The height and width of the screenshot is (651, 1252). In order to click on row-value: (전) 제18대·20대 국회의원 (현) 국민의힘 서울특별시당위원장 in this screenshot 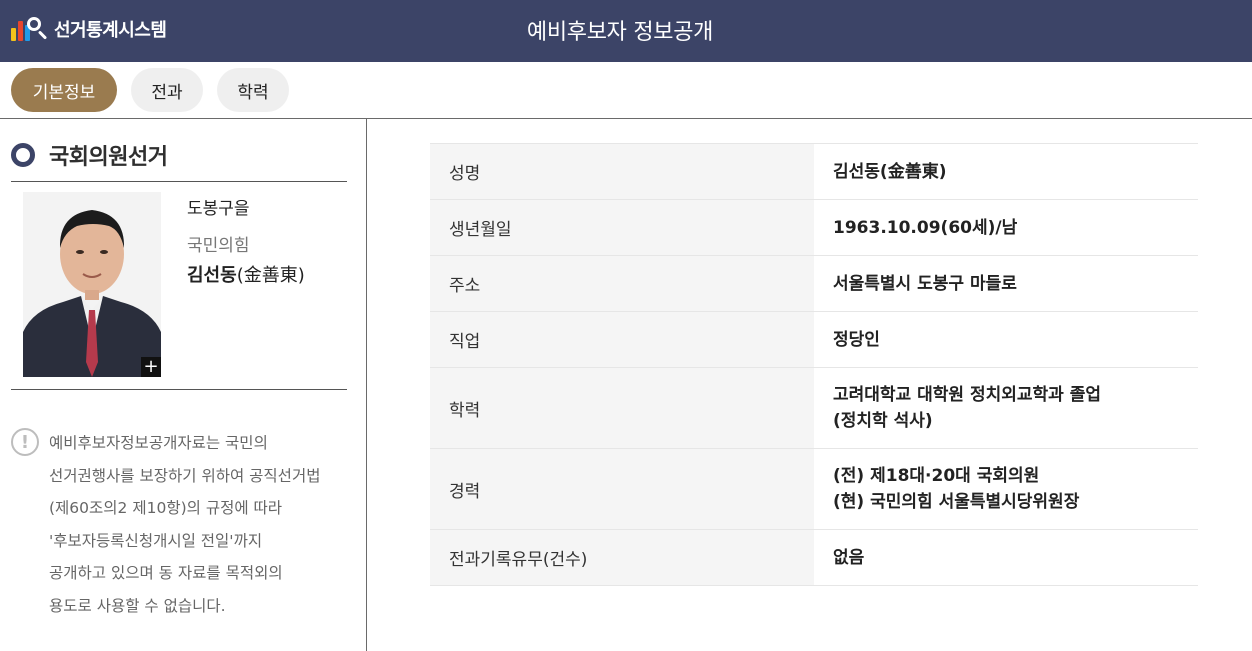, I will do `click(1006, 489)`.